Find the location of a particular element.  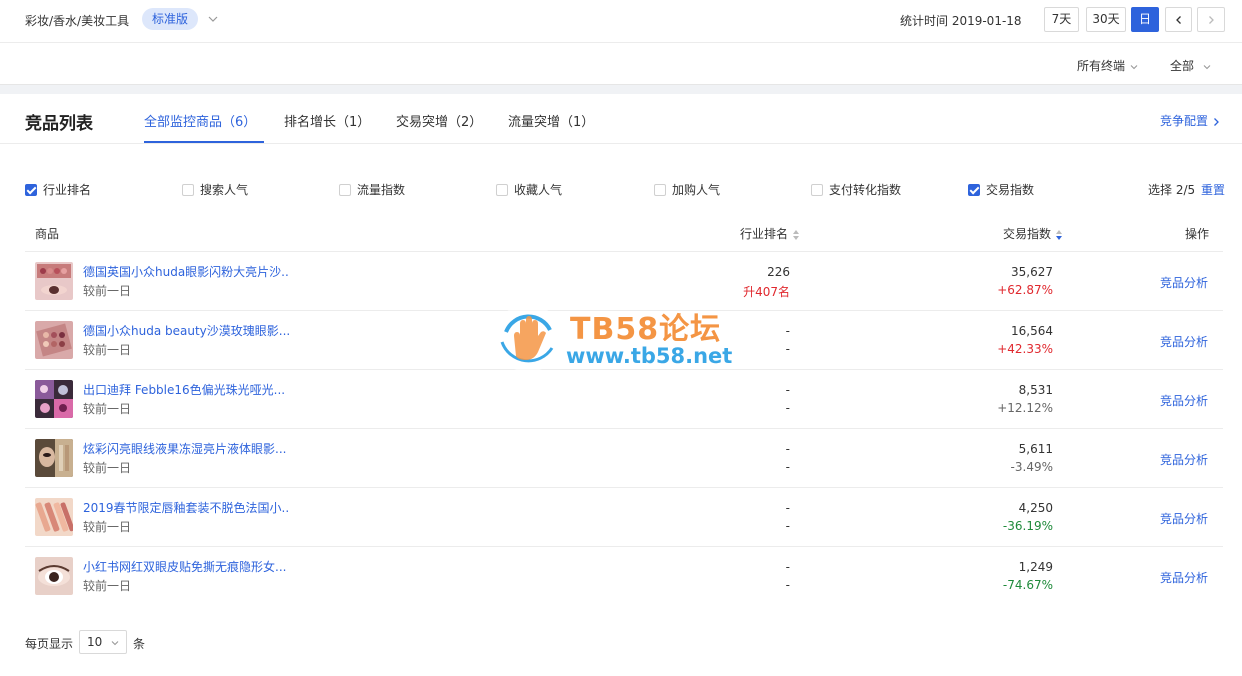

metric-label: 流量指数 is located at coordinates (381, 190).